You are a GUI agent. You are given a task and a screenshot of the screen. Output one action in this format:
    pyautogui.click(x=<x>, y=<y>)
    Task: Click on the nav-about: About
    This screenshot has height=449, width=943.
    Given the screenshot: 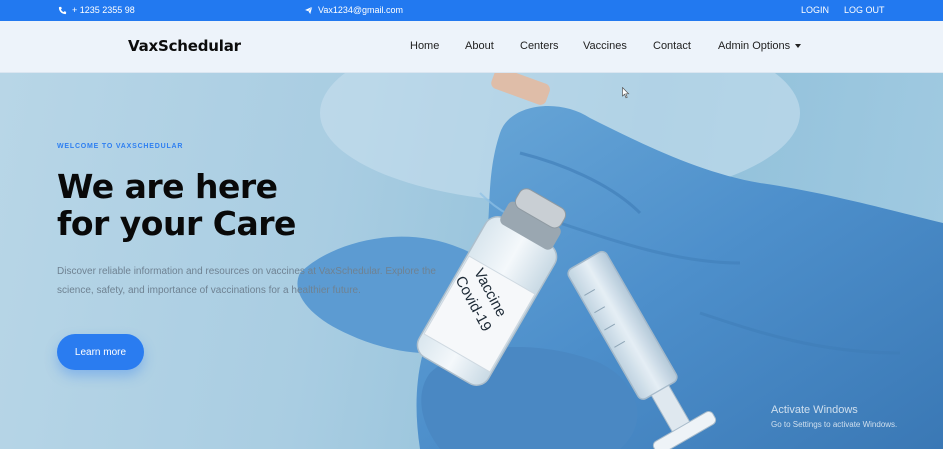 What is the action you would take?
    pyautogui.click(x=479, y=46)
    